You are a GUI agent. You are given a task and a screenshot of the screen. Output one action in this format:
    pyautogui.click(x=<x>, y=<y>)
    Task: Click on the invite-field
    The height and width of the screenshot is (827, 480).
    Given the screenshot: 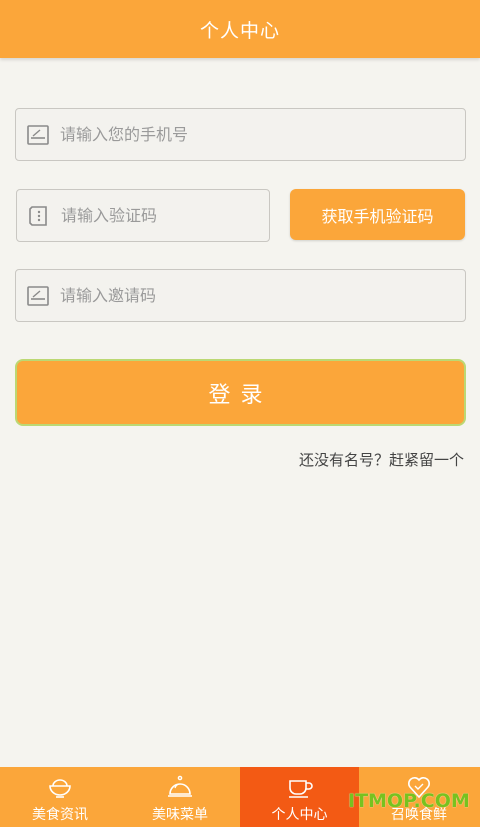 What is the action you would take?
    pyautogui.click(x=240, y=295)
    